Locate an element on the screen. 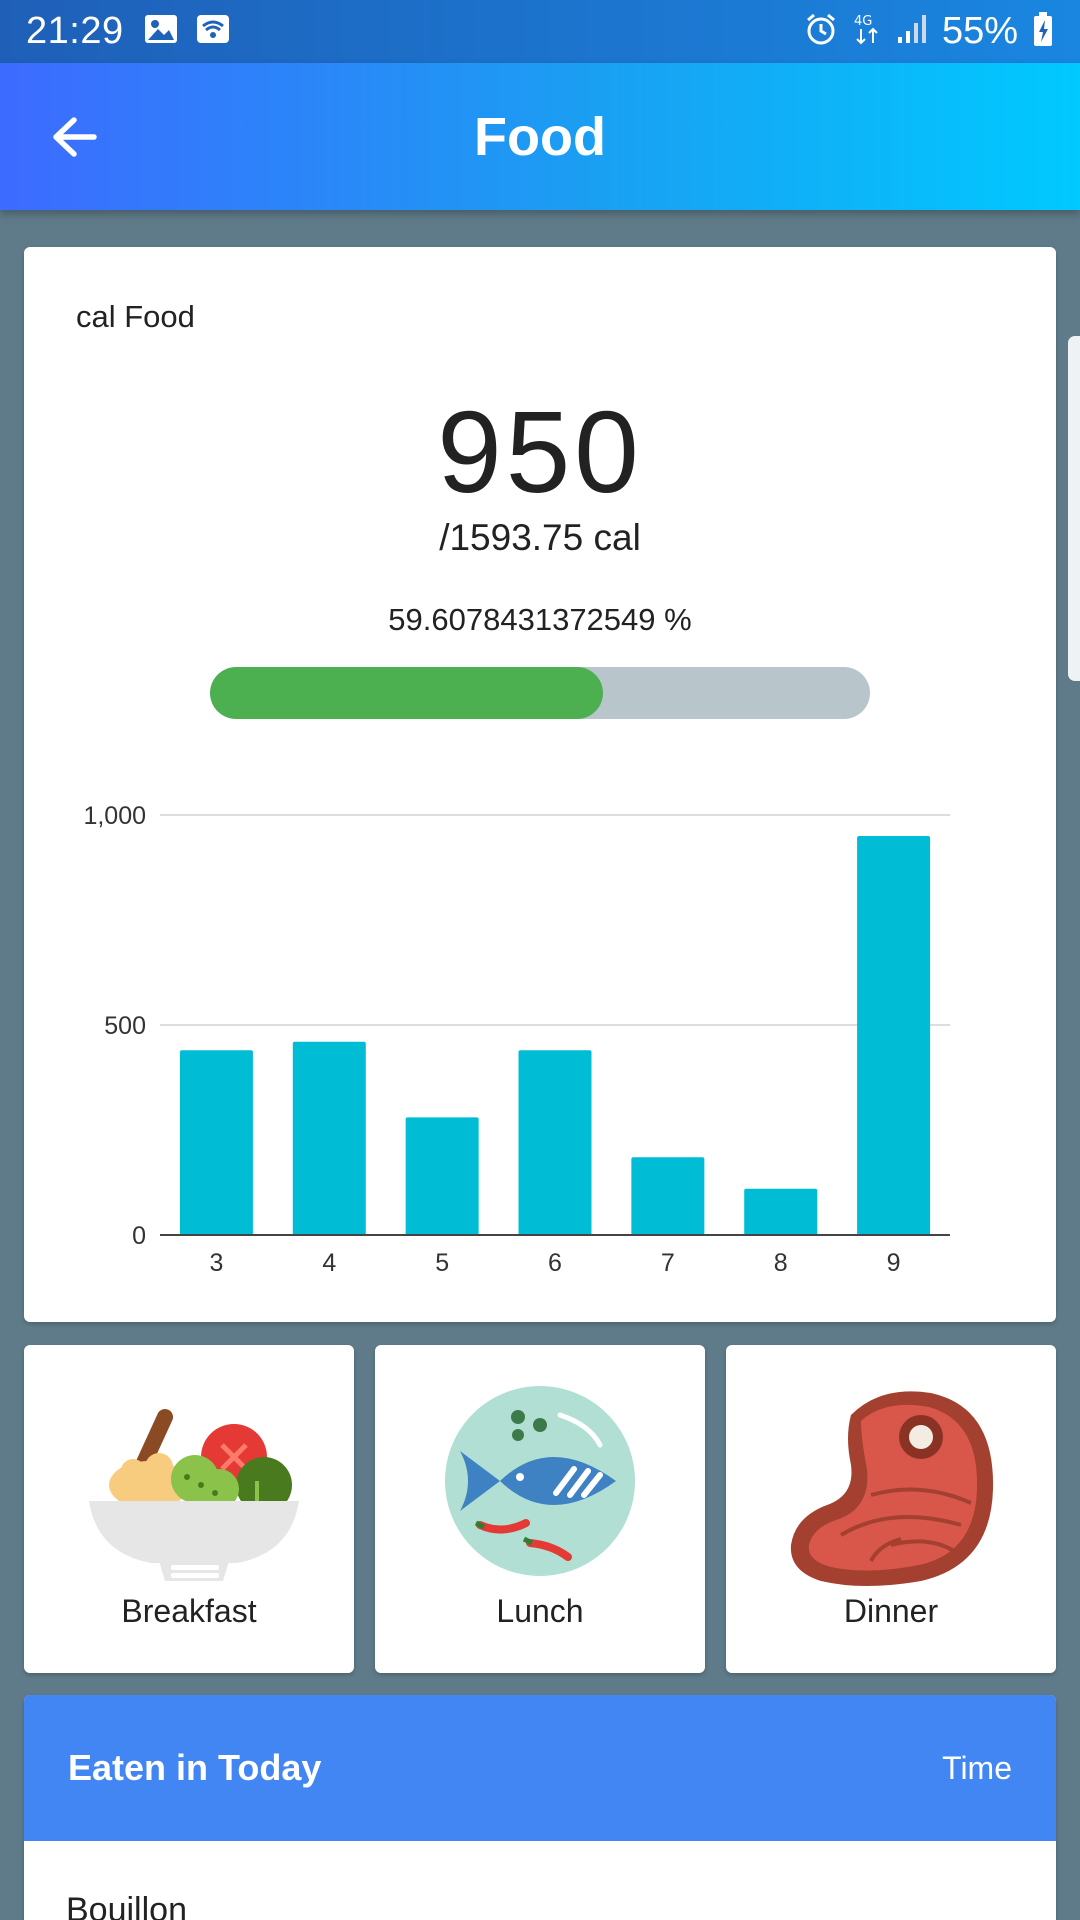 This screenshot has height=1920, width=1080. meal-label-breakfast: Breakfast is located at coordinates (189, 1611).